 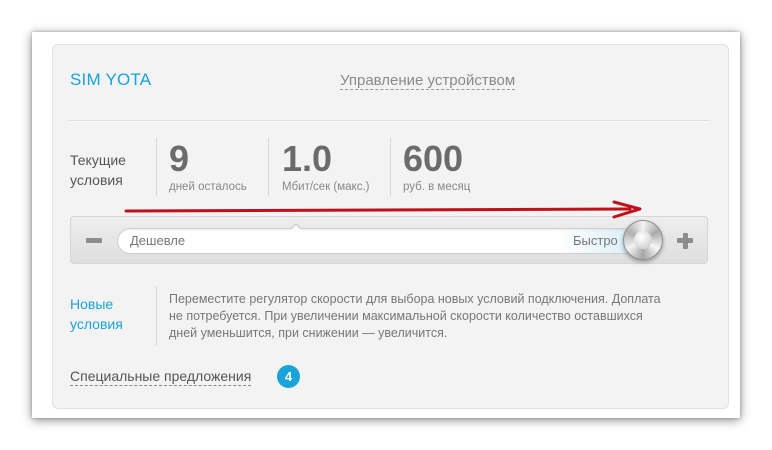 What do you see at coordinates (380, 241) in the screenshot?
I see `speed-slider-track` at bounding box center [380, 241].